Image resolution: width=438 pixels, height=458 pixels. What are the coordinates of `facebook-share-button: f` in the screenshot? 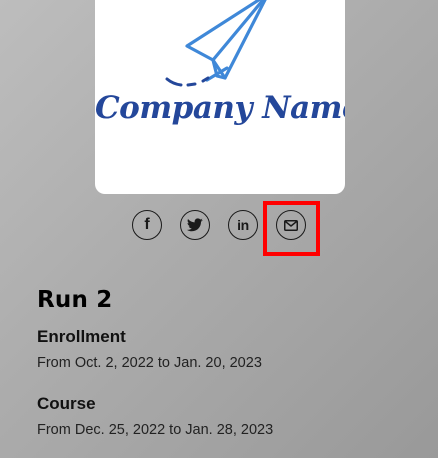 It's located at (147, 225).